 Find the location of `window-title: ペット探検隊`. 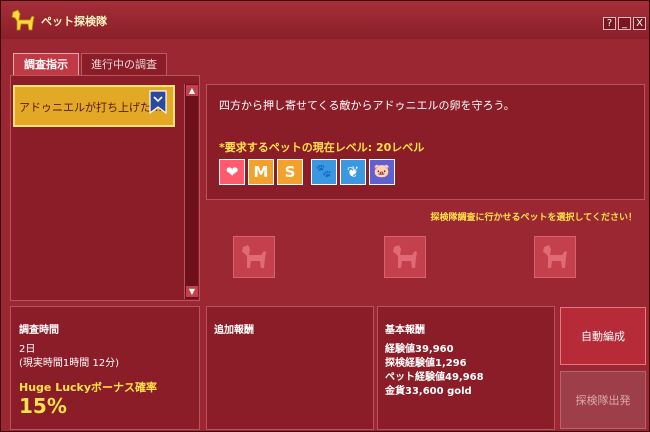

window-title: ペット探検隊 is located at coordinates (74, 21).